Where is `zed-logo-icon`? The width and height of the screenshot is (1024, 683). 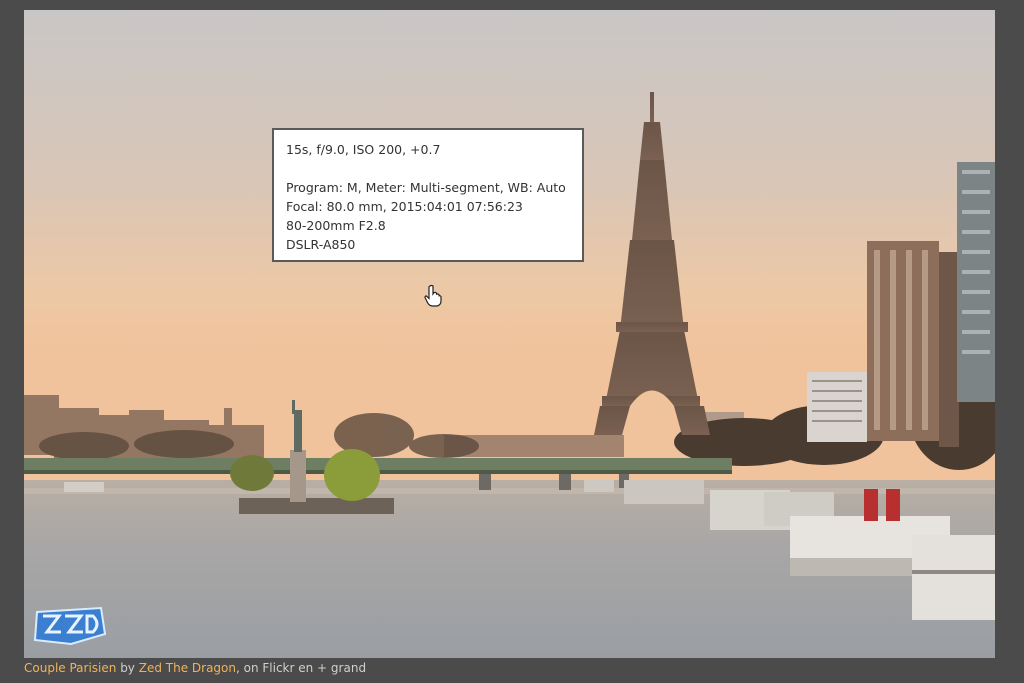 zed-logo-icon is located at coordinates (70, 626).